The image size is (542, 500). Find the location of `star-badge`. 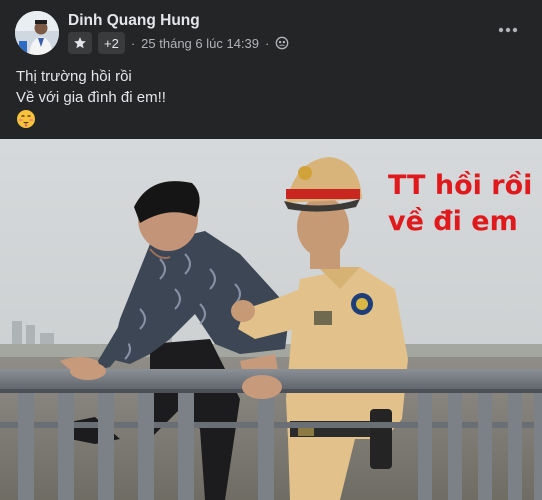

star-badge is located at coordinates (80, 43).